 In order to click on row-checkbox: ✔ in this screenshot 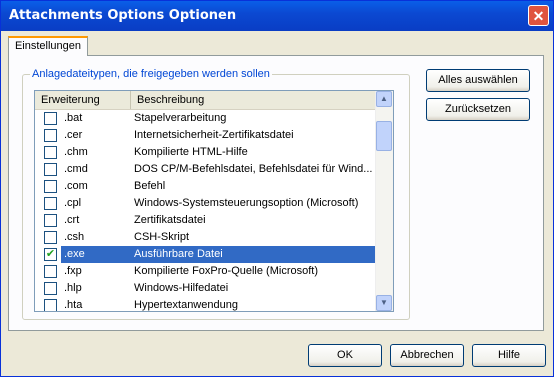, I will do `click(50, 254)`.